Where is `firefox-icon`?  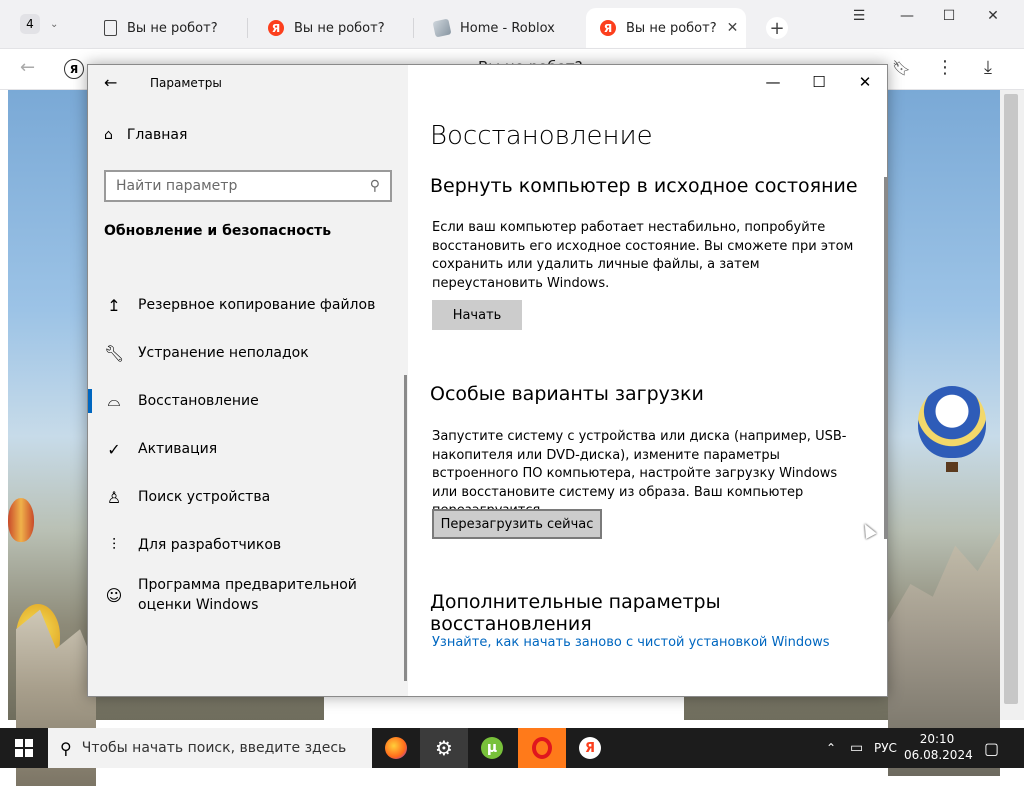 firefox-icon is located at coordinates (396, 748).